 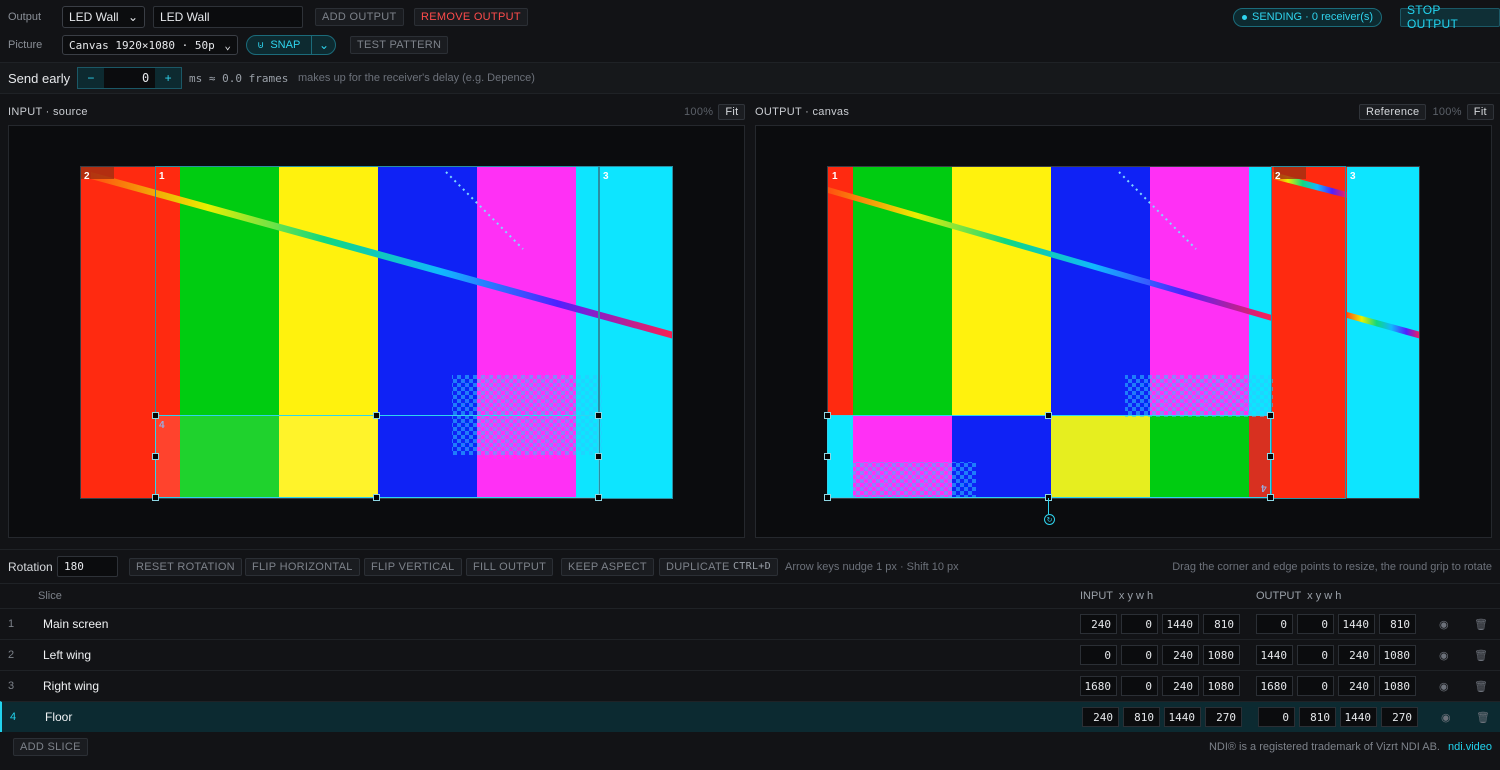 I want to click on nudge-hint: Arrow keys nudge 1 px · Shift 10 px, so click(x=872, y=566).